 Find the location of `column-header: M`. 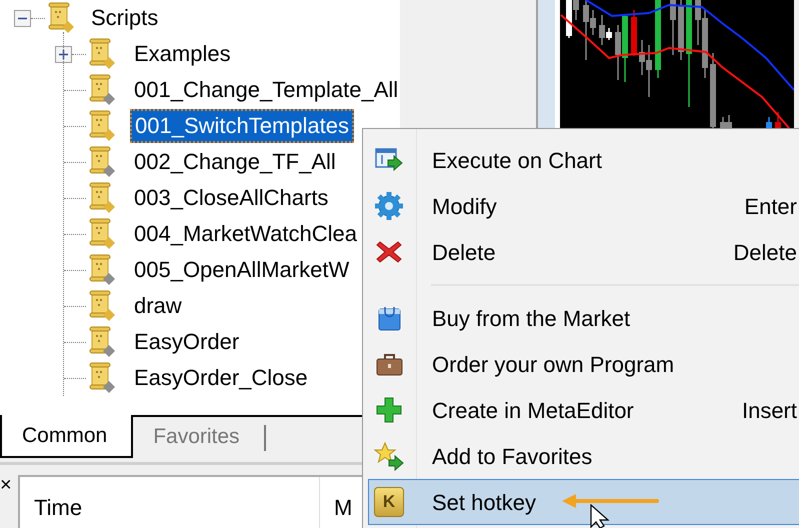

column-header: M is located at coordinates (343, 502).